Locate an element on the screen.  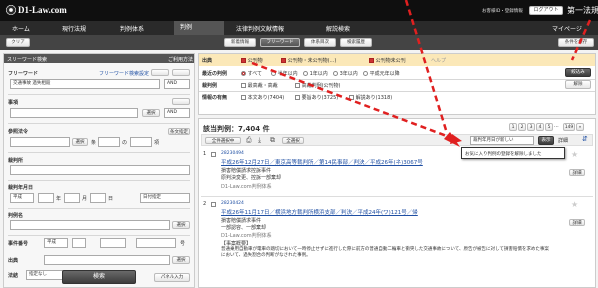
year-opt-half: 半年以内 is located at coordinates (284, 73).